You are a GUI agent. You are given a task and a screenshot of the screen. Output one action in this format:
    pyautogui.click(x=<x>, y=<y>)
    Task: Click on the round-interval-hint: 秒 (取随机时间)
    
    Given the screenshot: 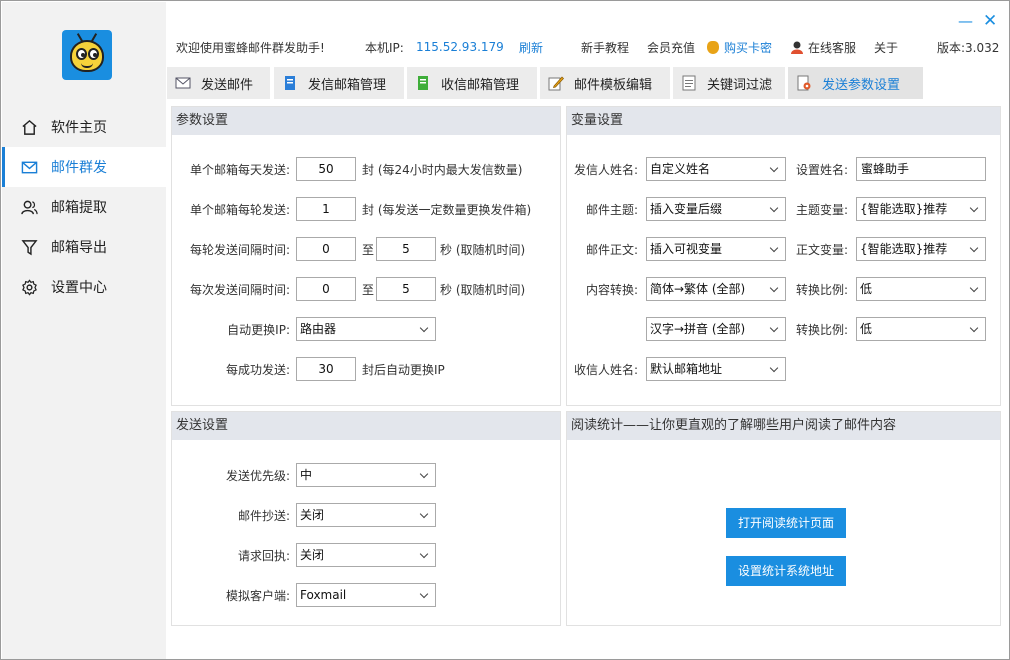 What is the action you would take?
    pyautogui.click(x=483, y=250)
    